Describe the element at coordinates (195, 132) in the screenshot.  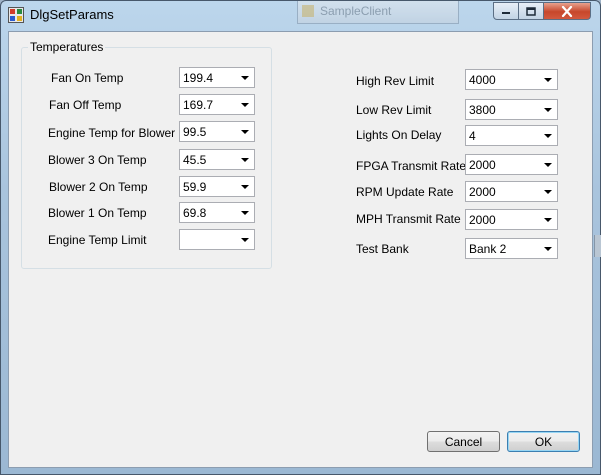
I see `combo-value: 99.5` at that location.